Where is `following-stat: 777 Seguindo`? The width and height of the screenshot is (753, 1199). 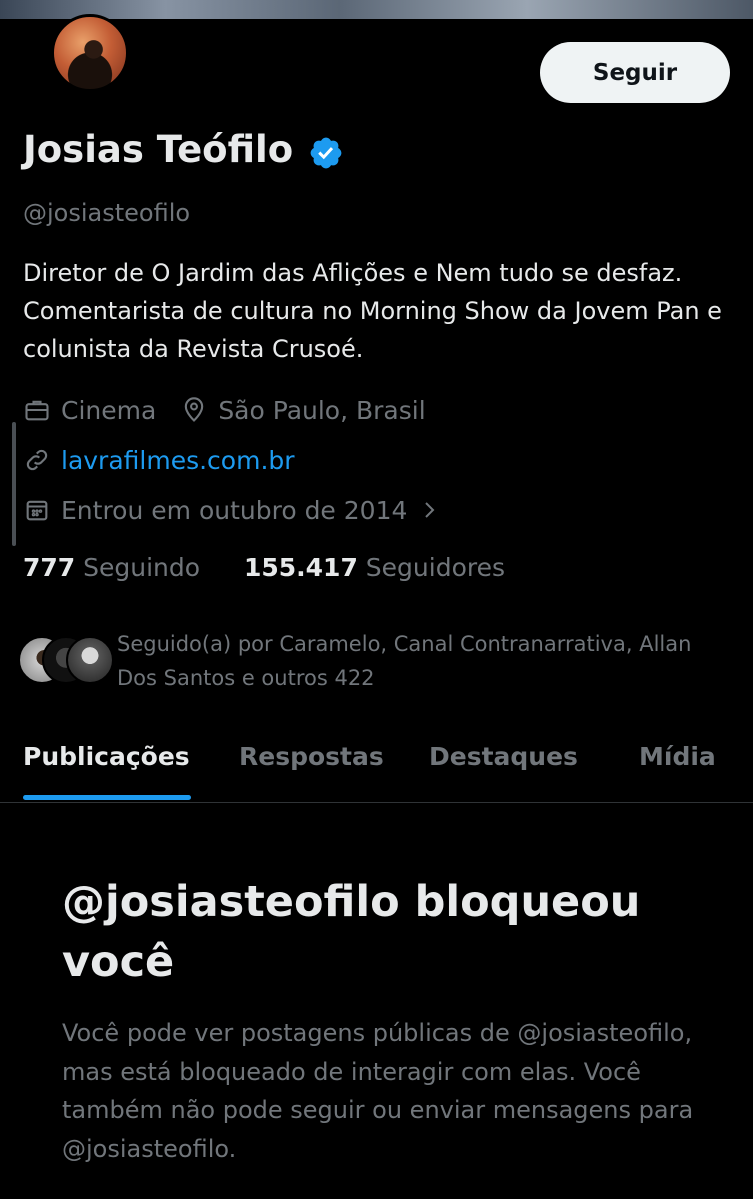
following-stat: 777 Seguindo is located at coordinates (111, 567).